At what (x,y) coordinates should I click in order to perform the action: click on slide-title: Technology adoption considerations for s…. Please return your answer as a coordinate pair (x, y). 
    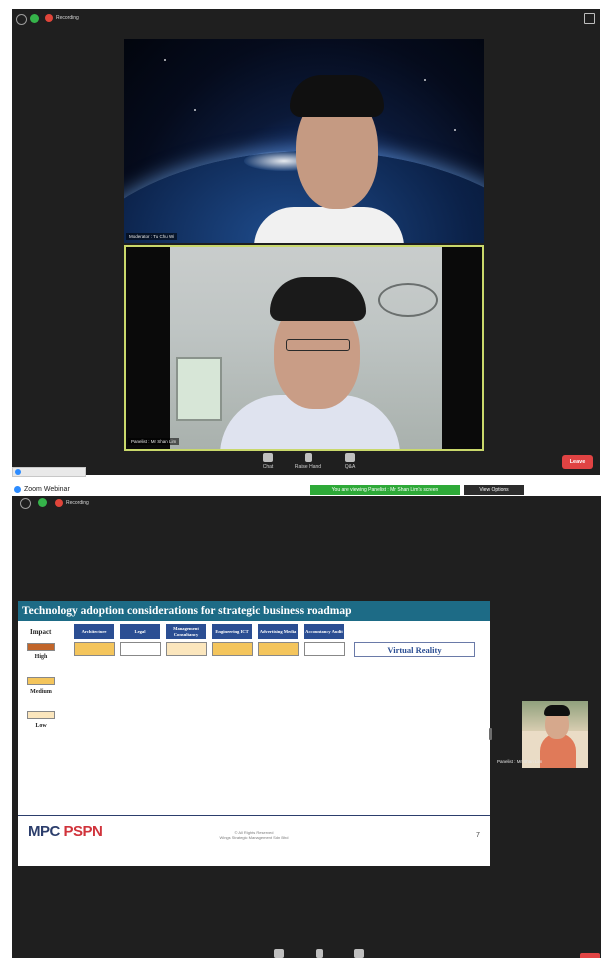
    Looking at the image, I should click on (187, 611).